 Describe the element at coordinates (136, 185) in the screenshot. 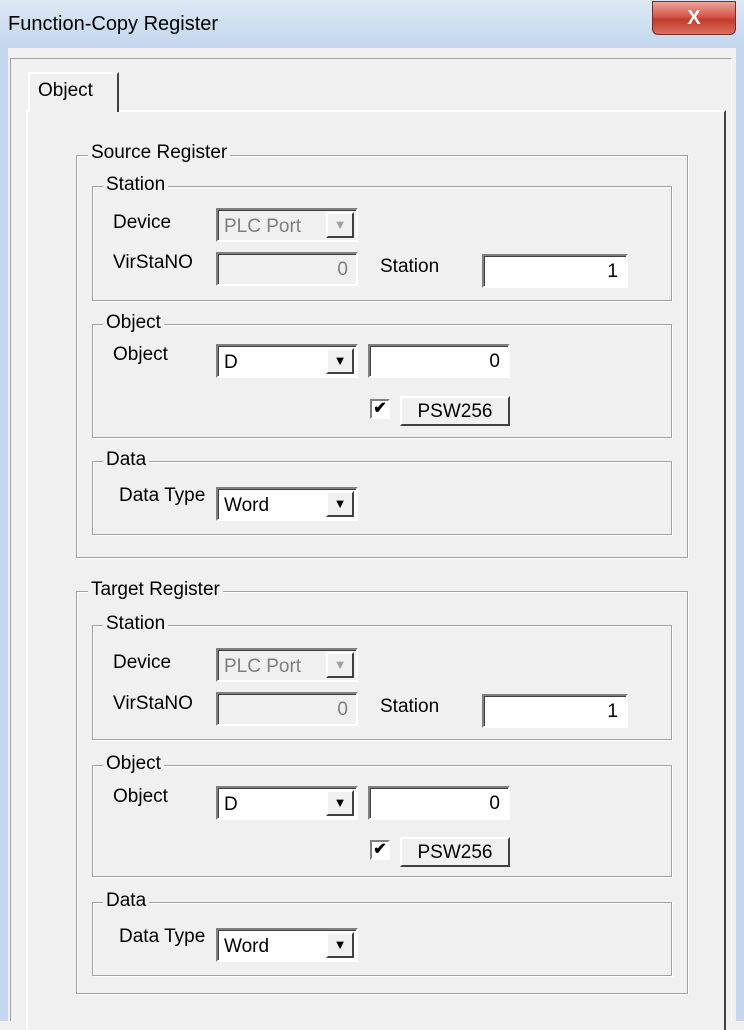

I see `source-station-title: Station` at that location.